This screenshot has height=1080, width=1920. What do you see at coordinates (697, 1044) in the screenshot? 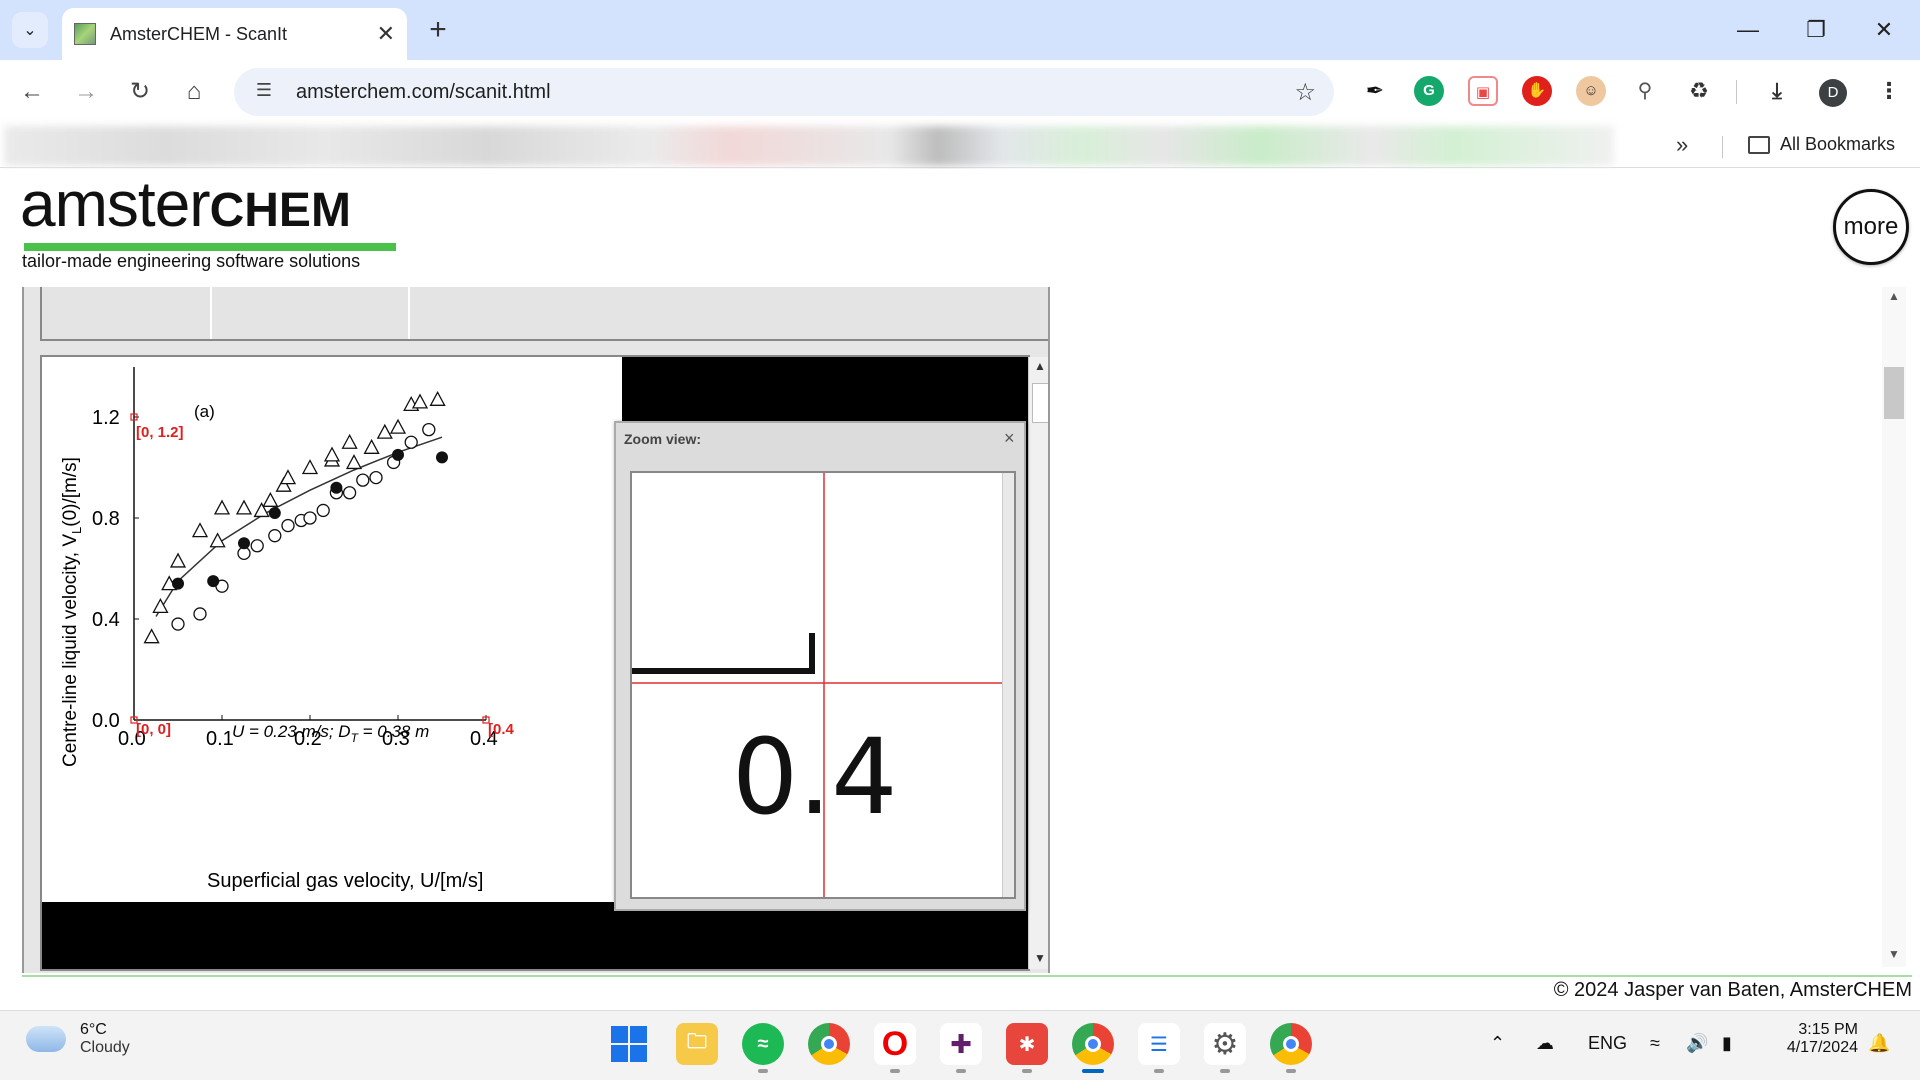
I see `file-explorer-icon: 🗀` at bounding box center [697, 1044].